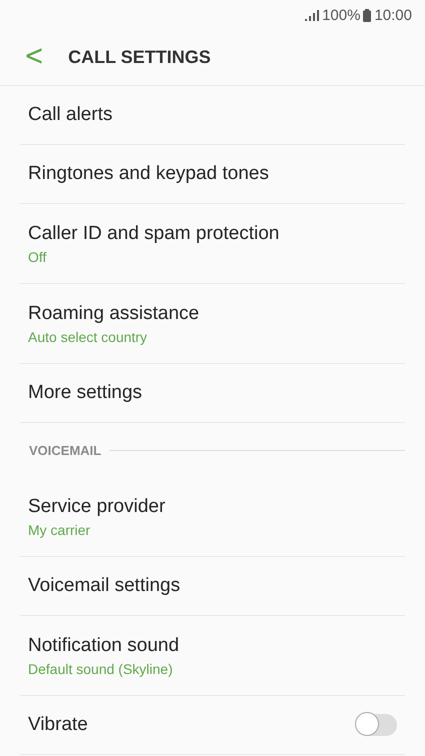  I want to click on screen-title: CALL SETTINGS, so click(139, 57).